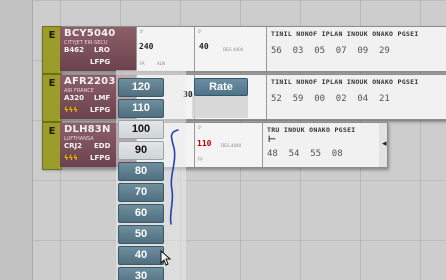  Describe the element at coordinates (141, 171) in the screenshot. I see `speed-option-80: 80` at that location.